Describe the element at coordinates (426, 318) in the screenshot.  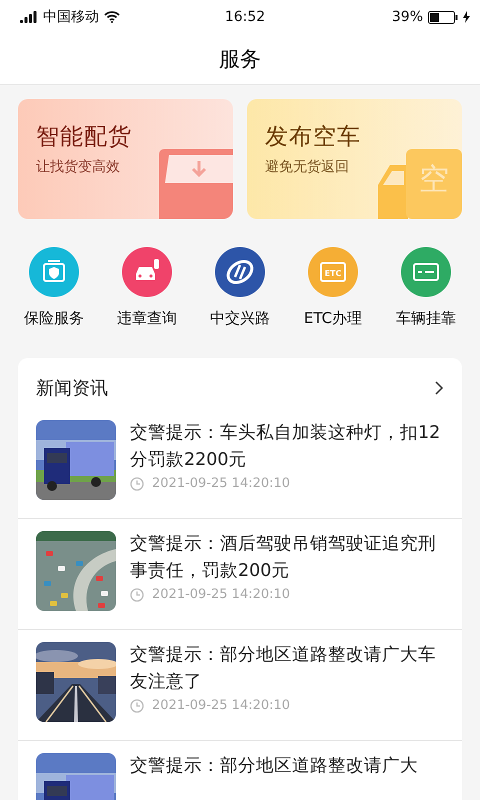
I see `service-label: 车辆挂靠` at that location.